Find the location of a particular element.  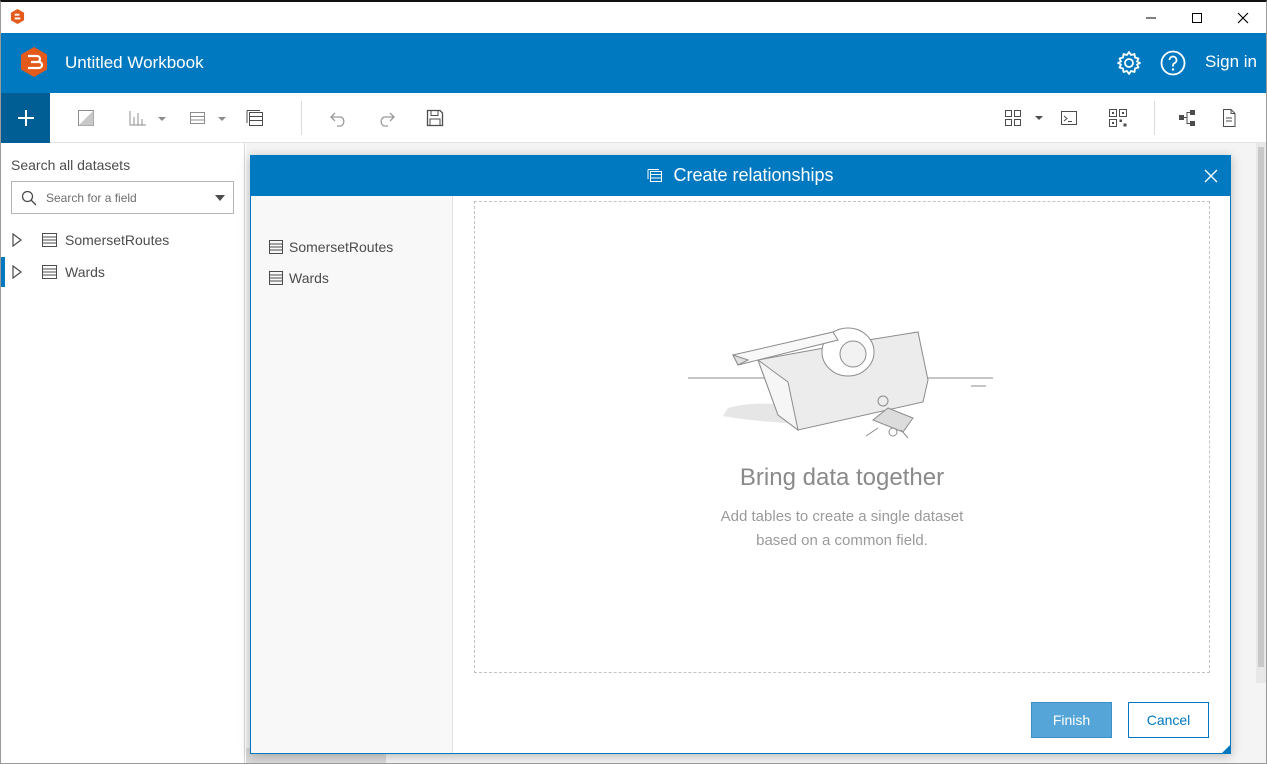

model-button is located at coordinates (1187, 118).